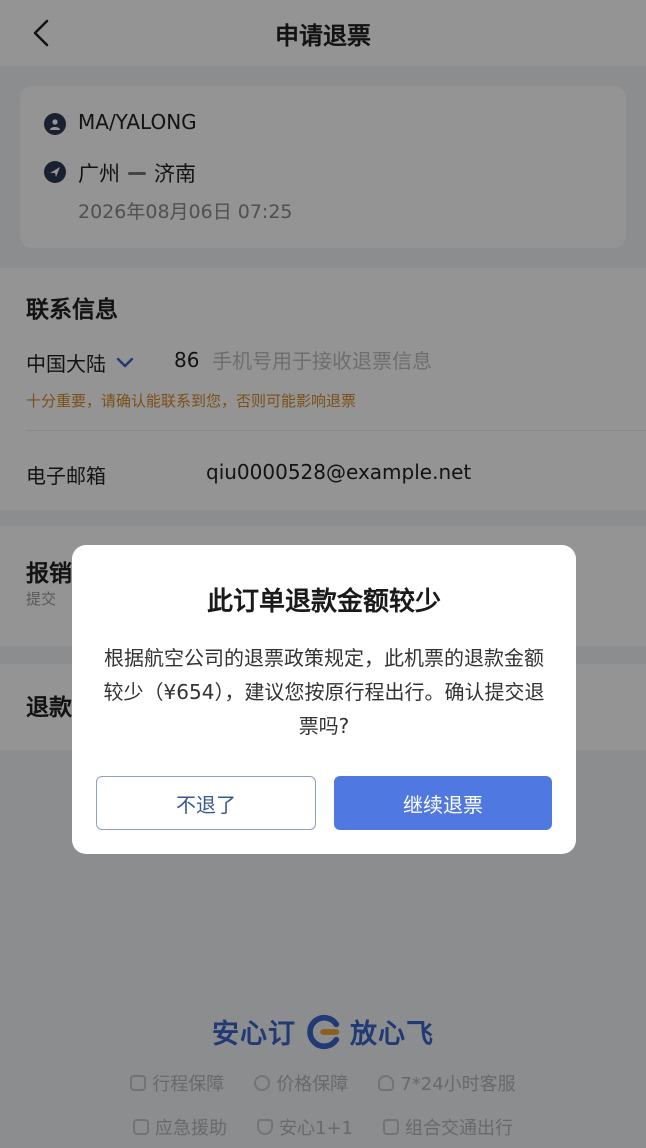 The height and width of the screenshot is (1148, 646). I want to click on continue-refund-button: 继续退票, so click(443, 803).